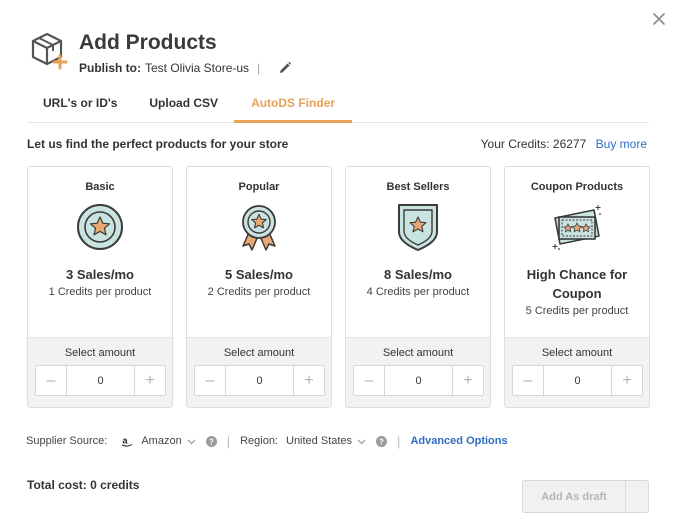  I want to click on page-title: Add Products, so click(148, 42).